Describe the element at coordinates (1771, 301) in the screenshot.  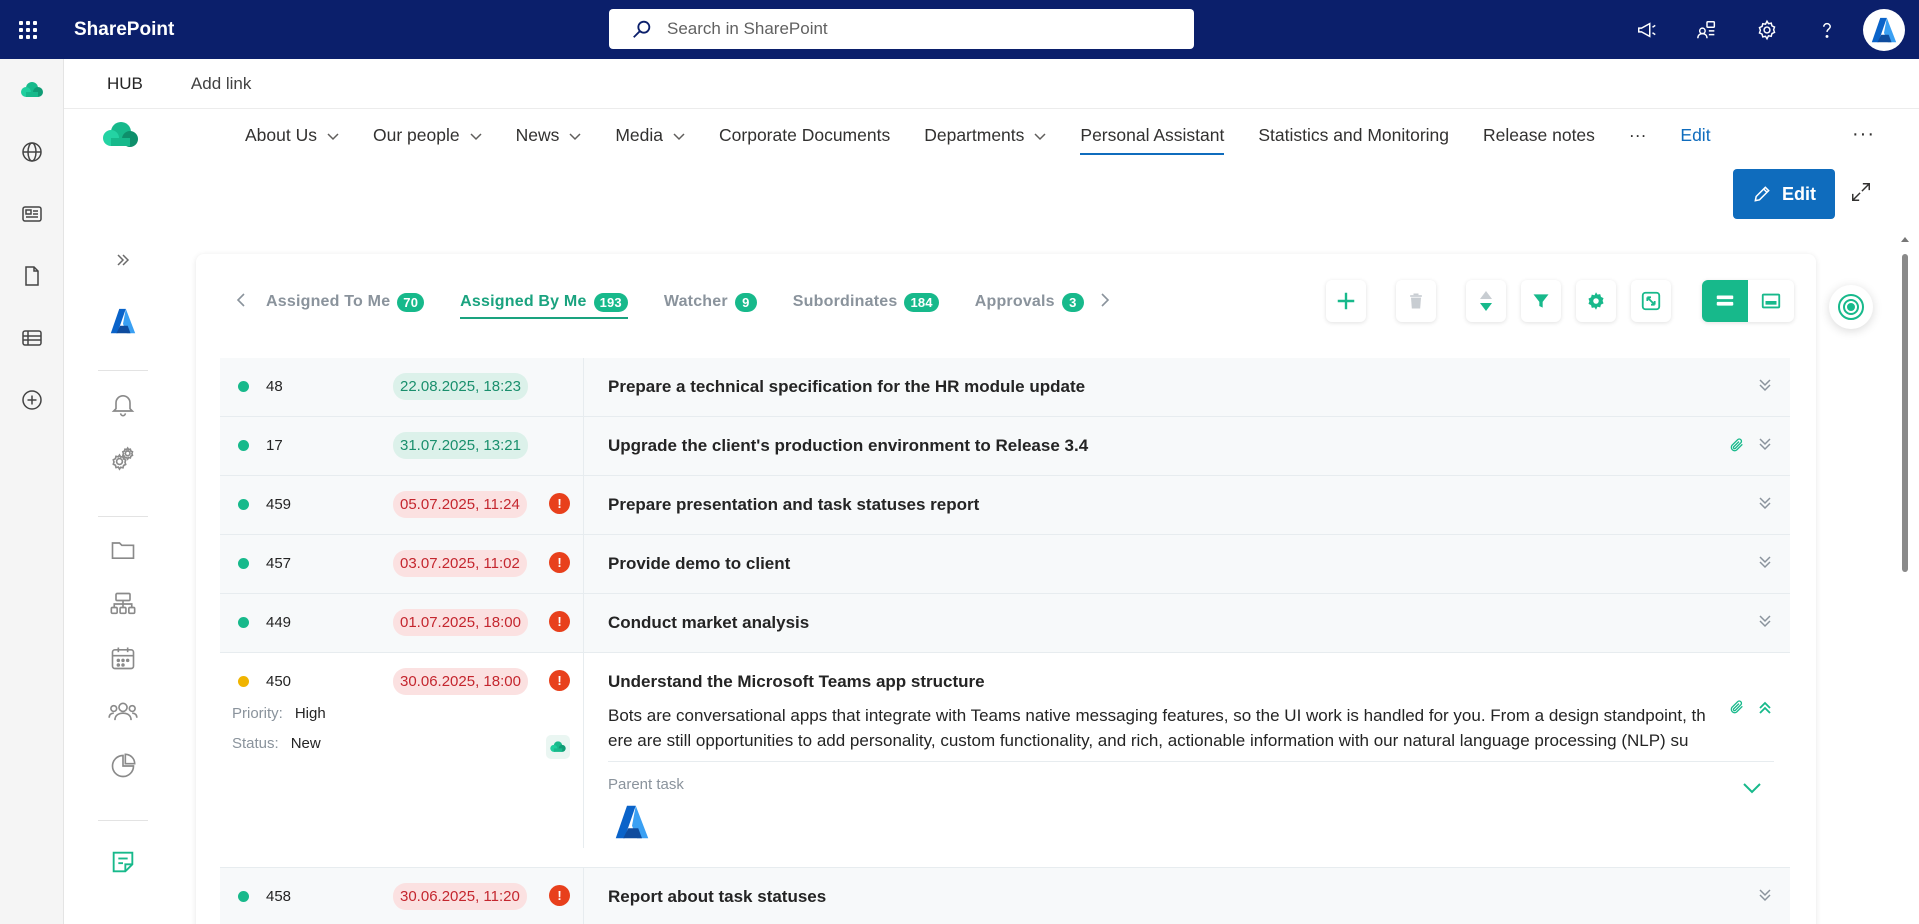
I see `compact-view-button` at that location.